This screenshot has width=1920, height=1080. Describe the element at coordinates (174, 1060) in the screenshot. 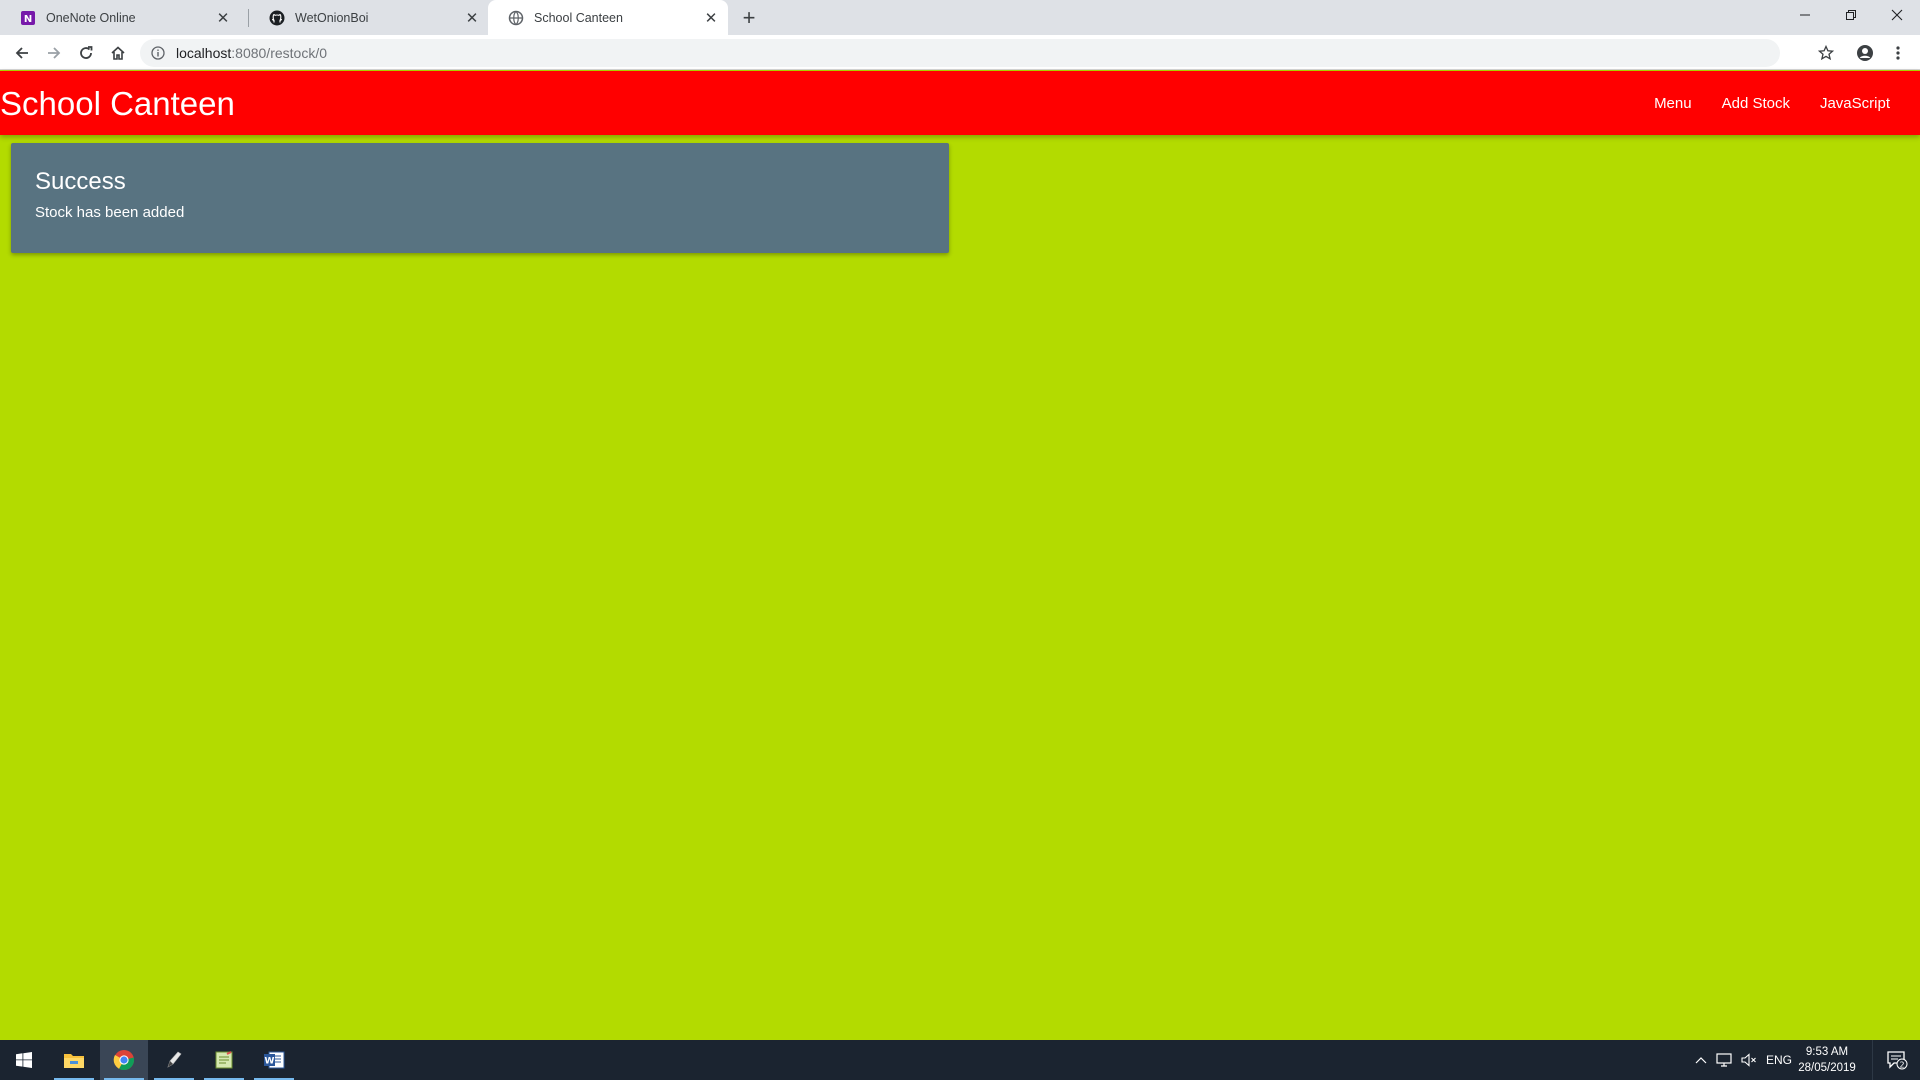

I see `pen-app-icon` at that location.